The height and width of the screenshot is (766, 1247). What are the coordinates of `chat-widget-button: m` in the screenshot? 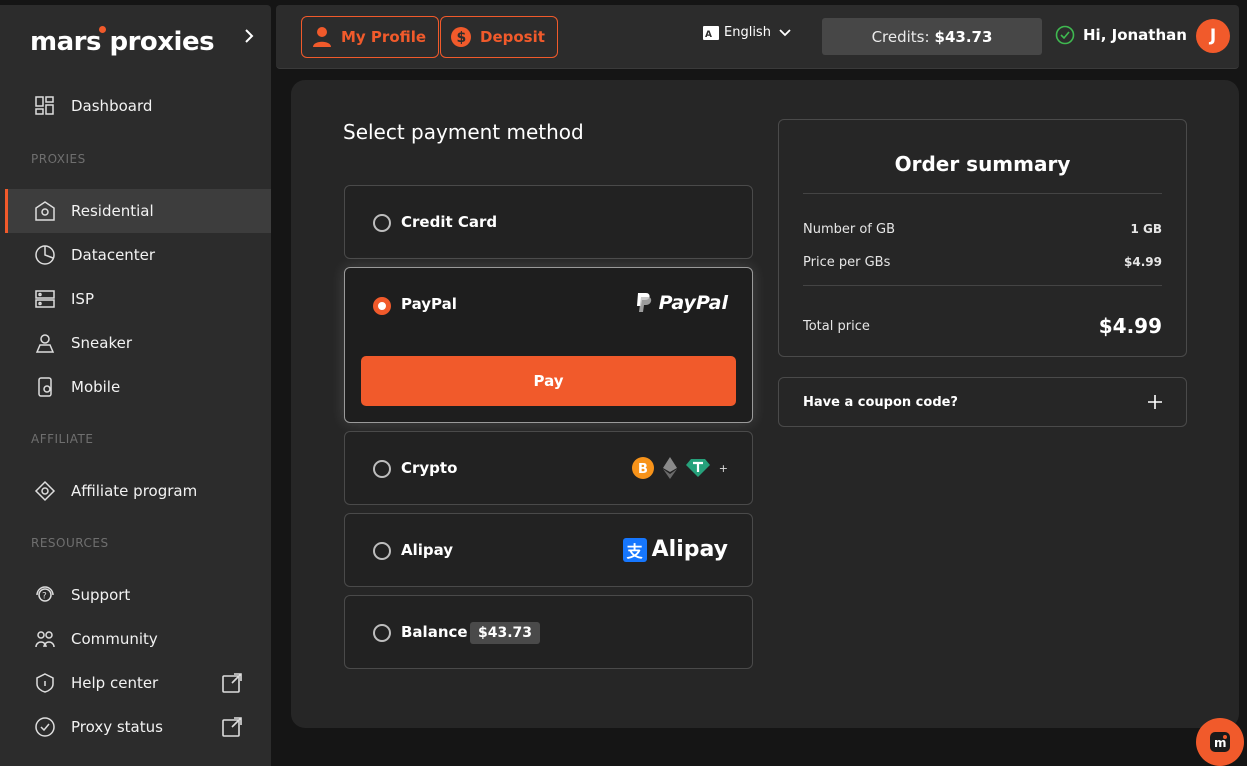 It's located at (1220, 742).